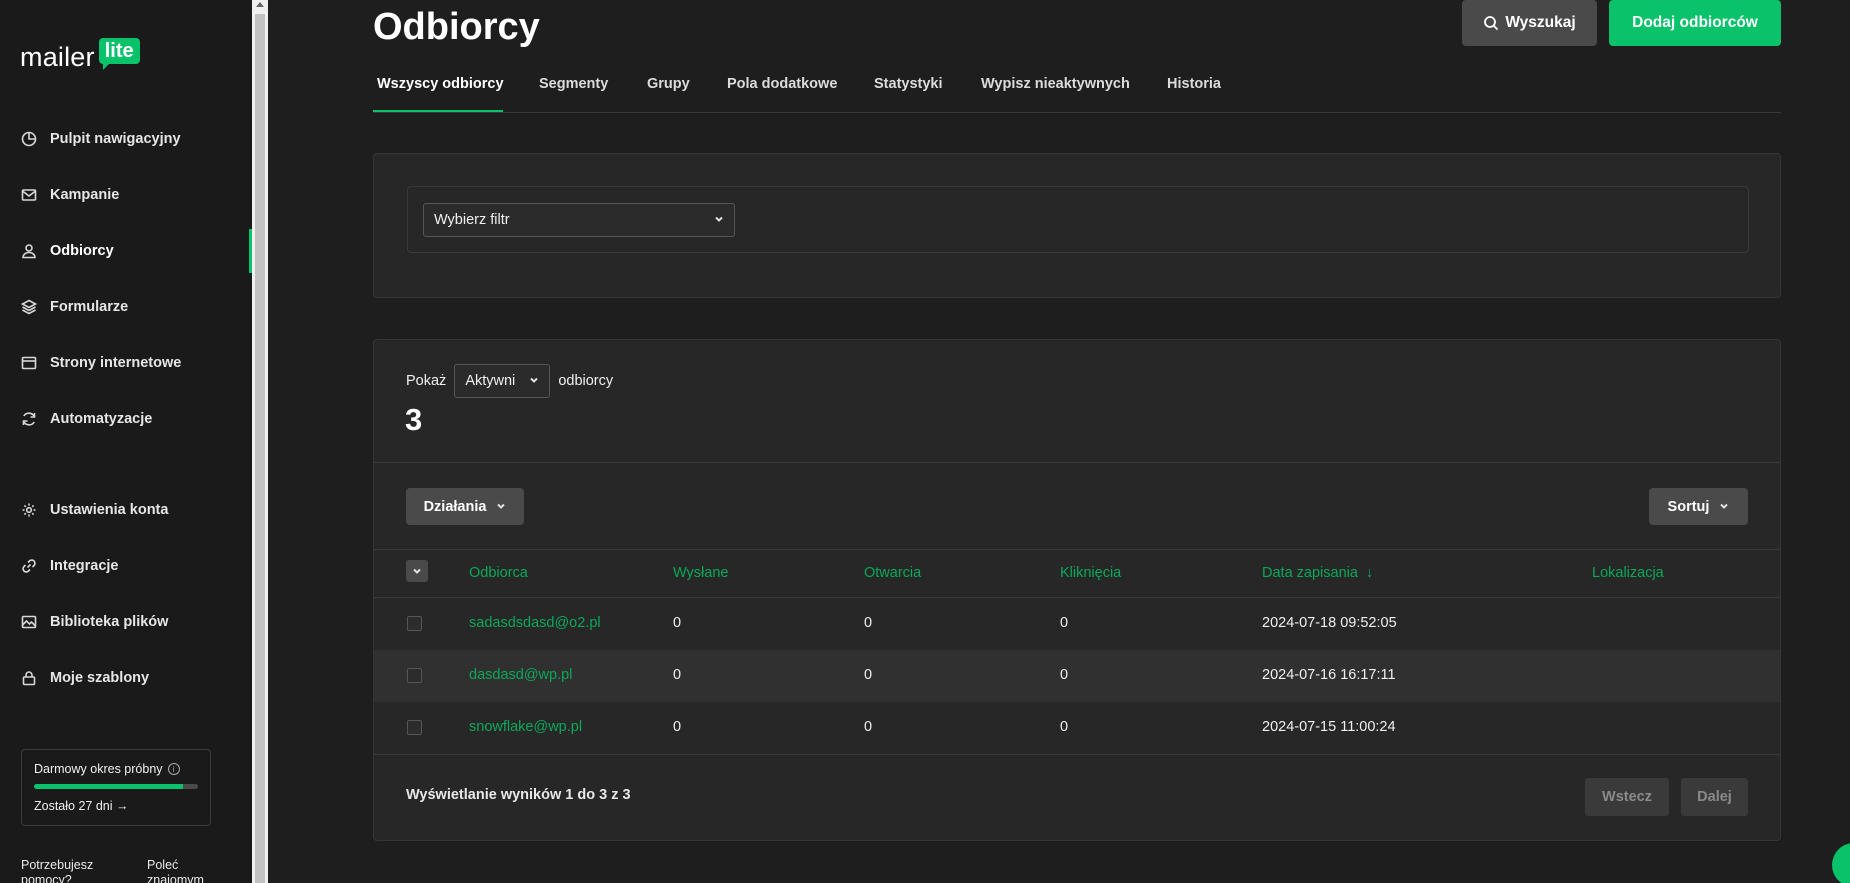 The image size is (1850, 883). What do you see at coordinates (892, 573) in the screenshot?
I see `column-header-opens: Otwarcia` at bounding box center [892, 573].